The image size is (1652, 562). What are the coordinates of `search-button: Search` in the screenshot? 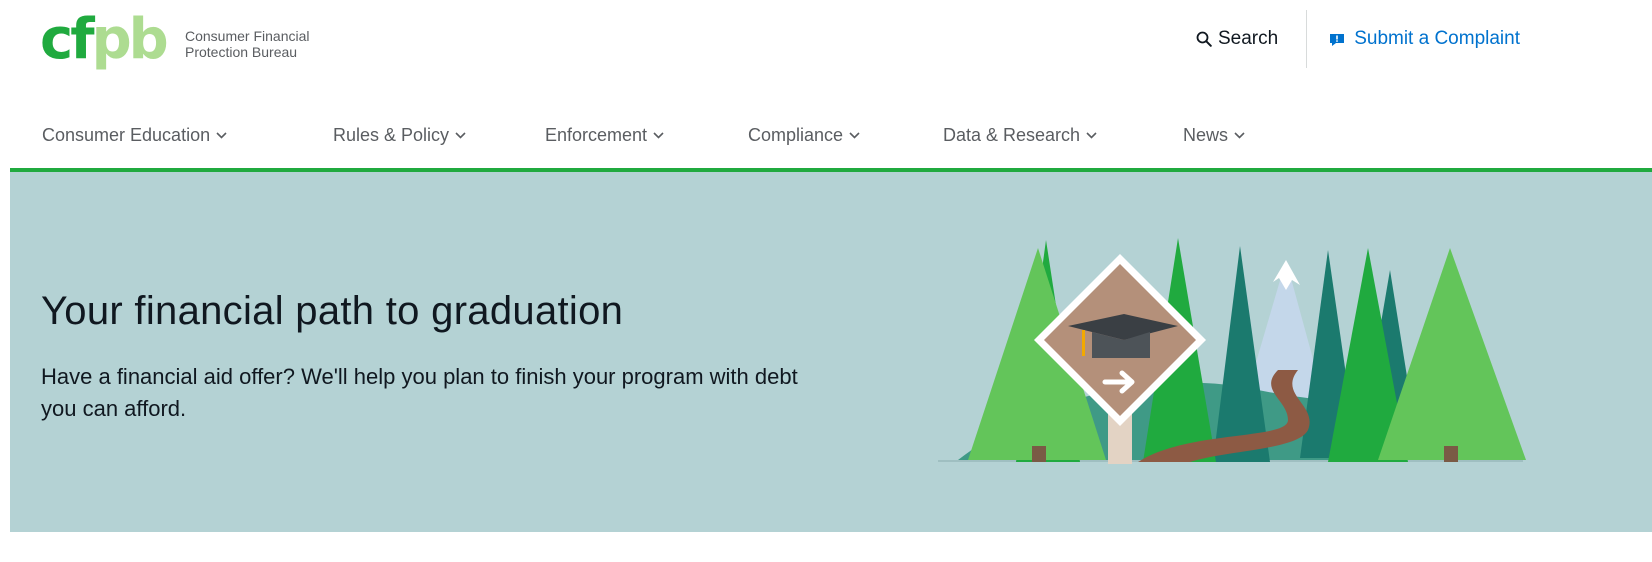 It's located at (1237, 39).